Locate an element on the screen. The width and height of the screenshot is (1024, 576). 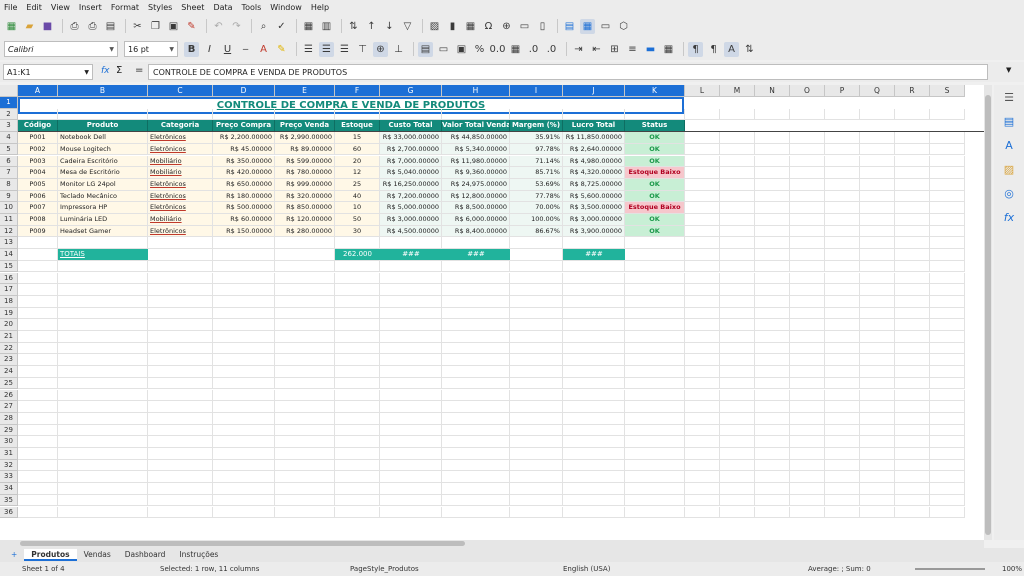
data-cell: R$ 7,000.00000 is located at coordinates (411, 161).